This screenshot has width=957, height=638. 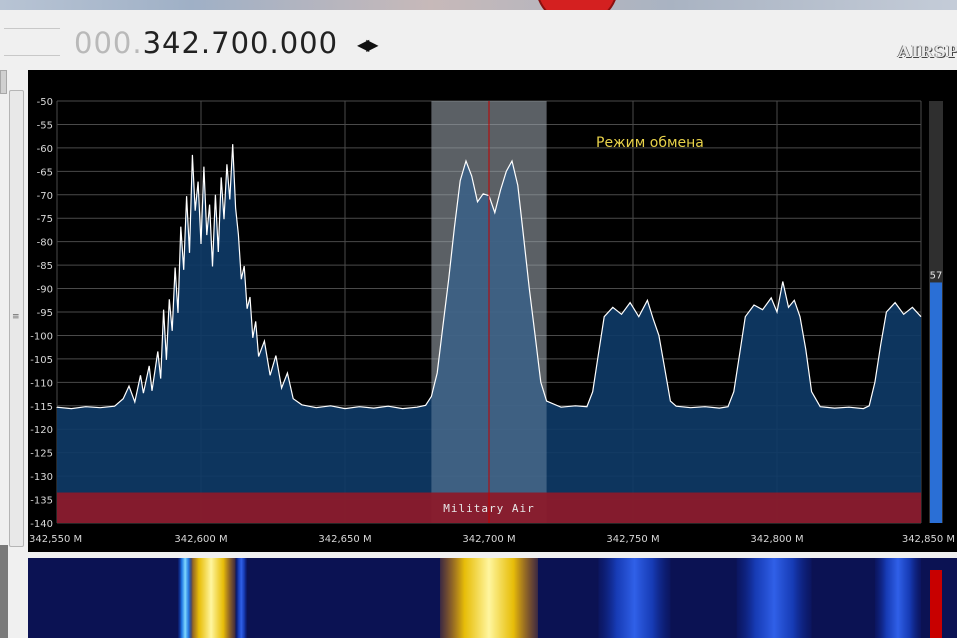 What do you see at coordinates (45, 125) in the screenshot?
I see `y-tick-label-1: -55` at bounding box center [45, 125].